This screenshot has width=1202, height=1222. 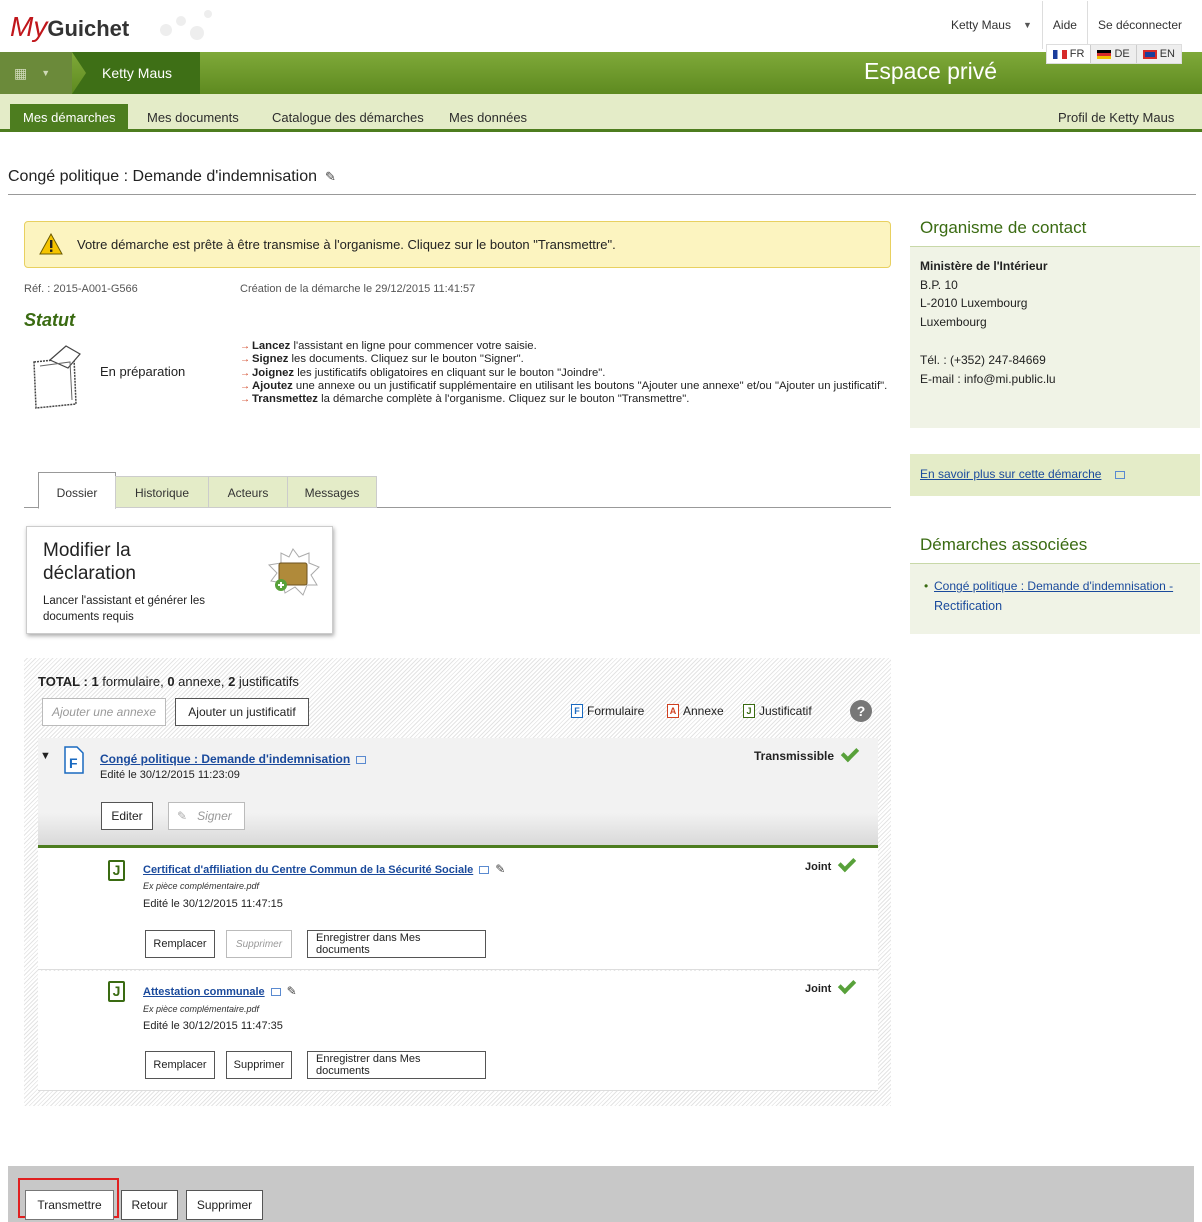 What do you see at coordinates (204, 992) in the screenshot?
I see `attachment-title-link: Attestation communale` at bounding box center [204, 992].